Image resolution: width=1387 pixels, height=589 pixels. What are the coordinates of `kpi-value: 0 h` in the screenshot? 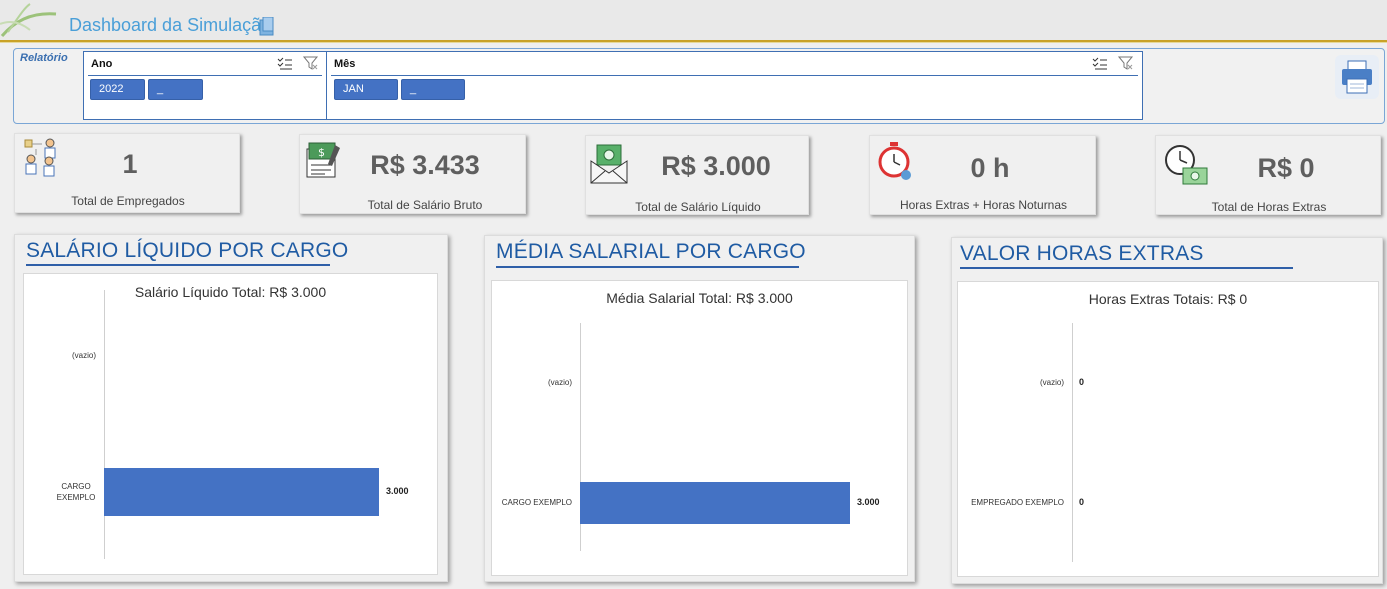 It's located at (990, 168).